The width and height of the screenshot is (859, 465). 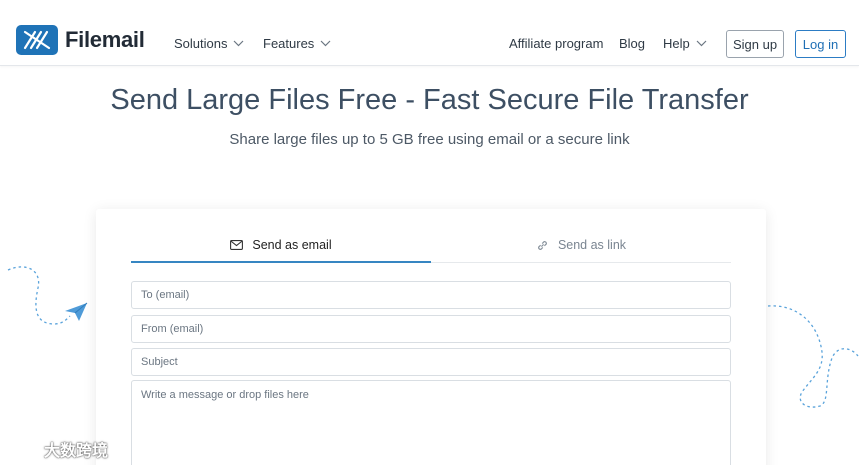 I want to click on nav-features-label: Features, so click(x=289, y=43).